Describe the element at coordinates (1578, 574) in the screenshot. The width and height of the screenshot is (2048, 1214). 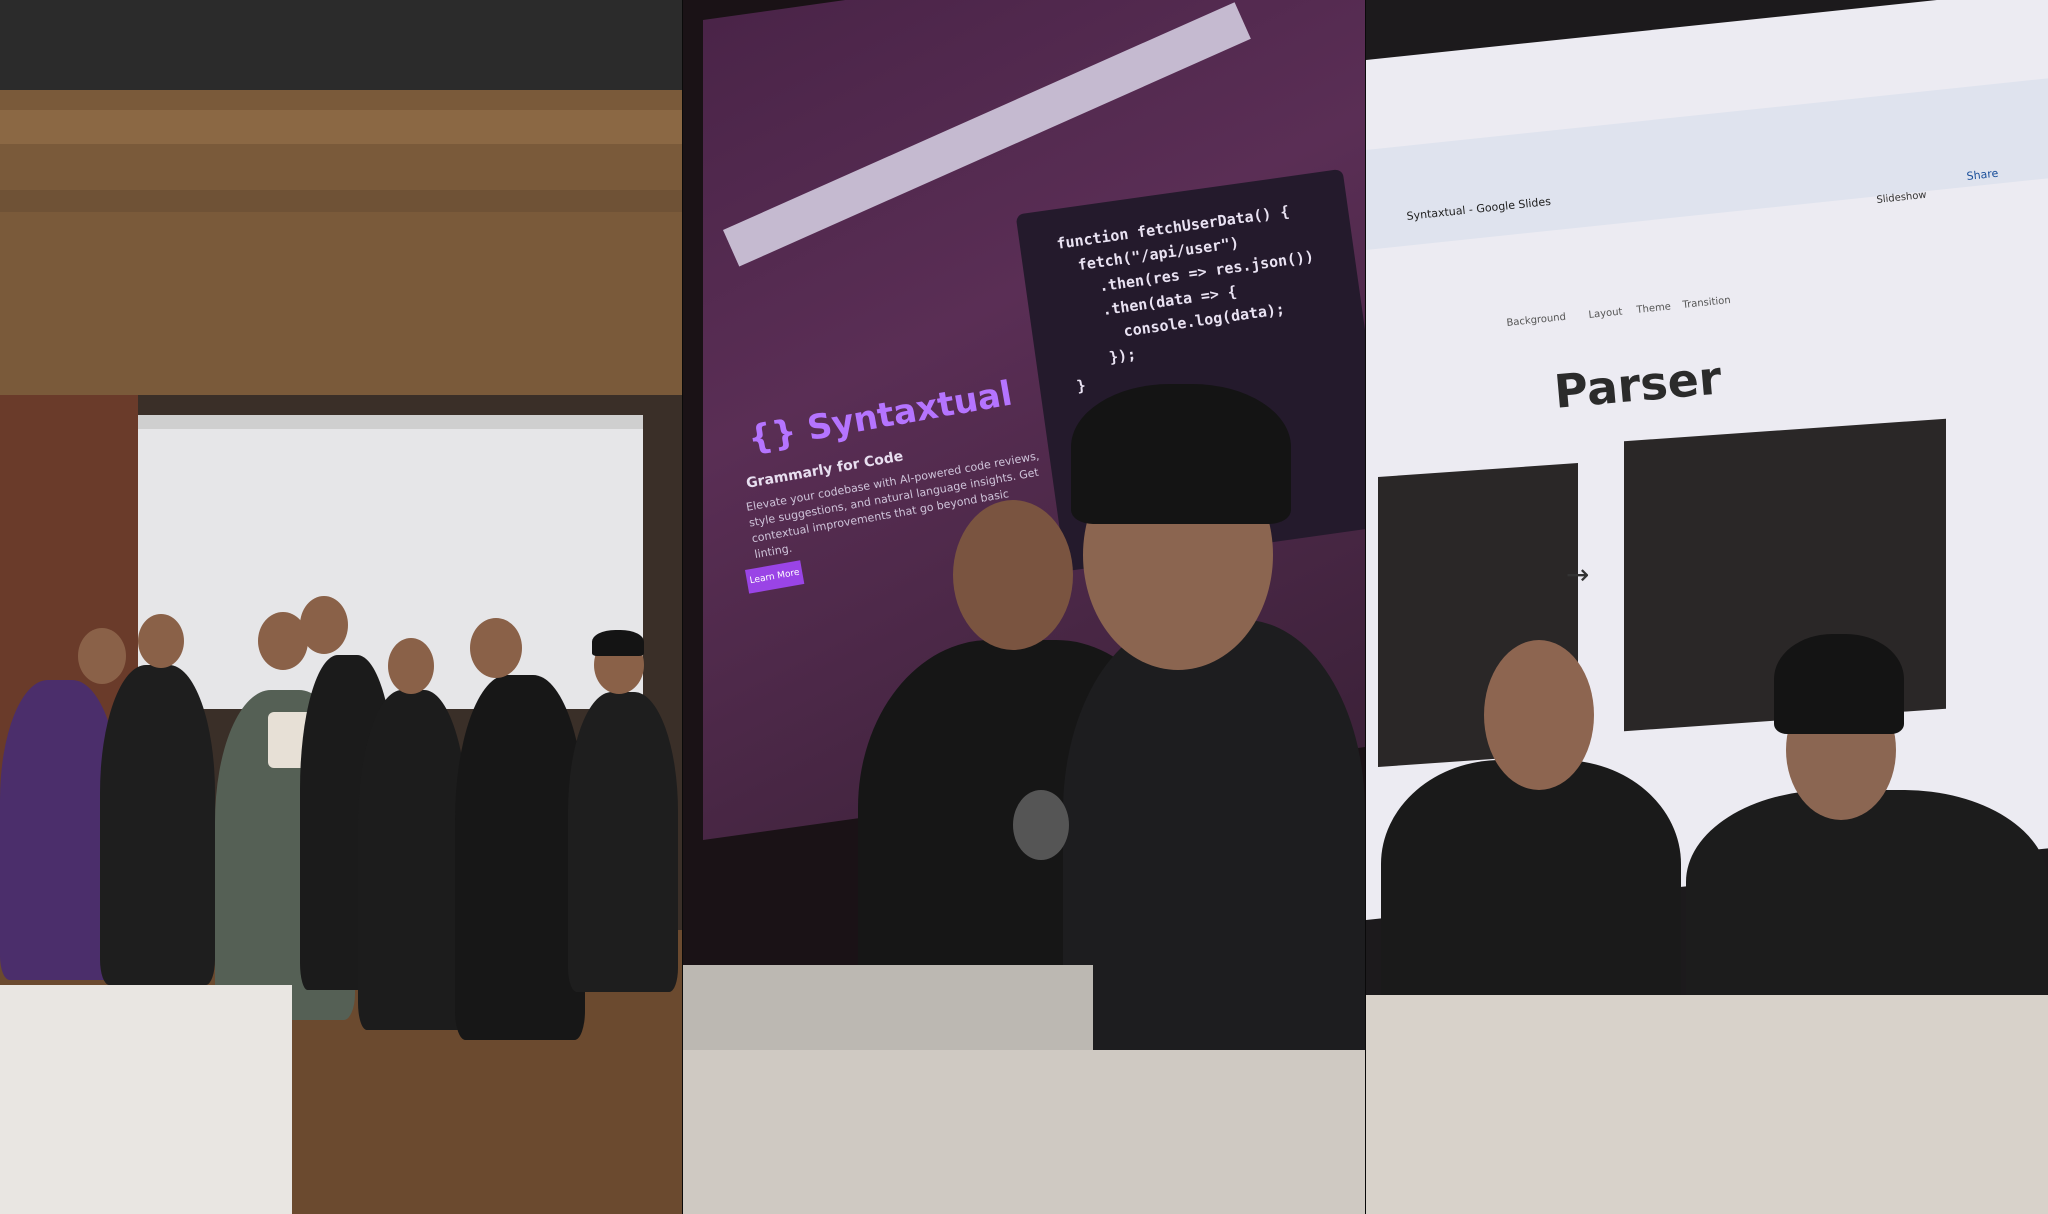
I see `arrow-icon: →` at that location.